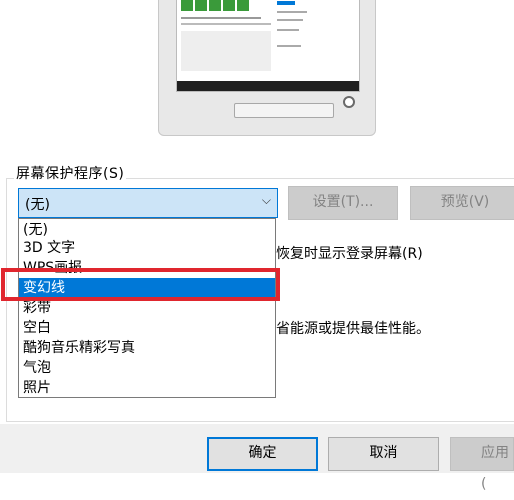  What do you see at coordinates (353, 329) in the screenshot?
I see `power-settings-text: 省能源或提供最佳性能。` at bounding box center [353, 329].